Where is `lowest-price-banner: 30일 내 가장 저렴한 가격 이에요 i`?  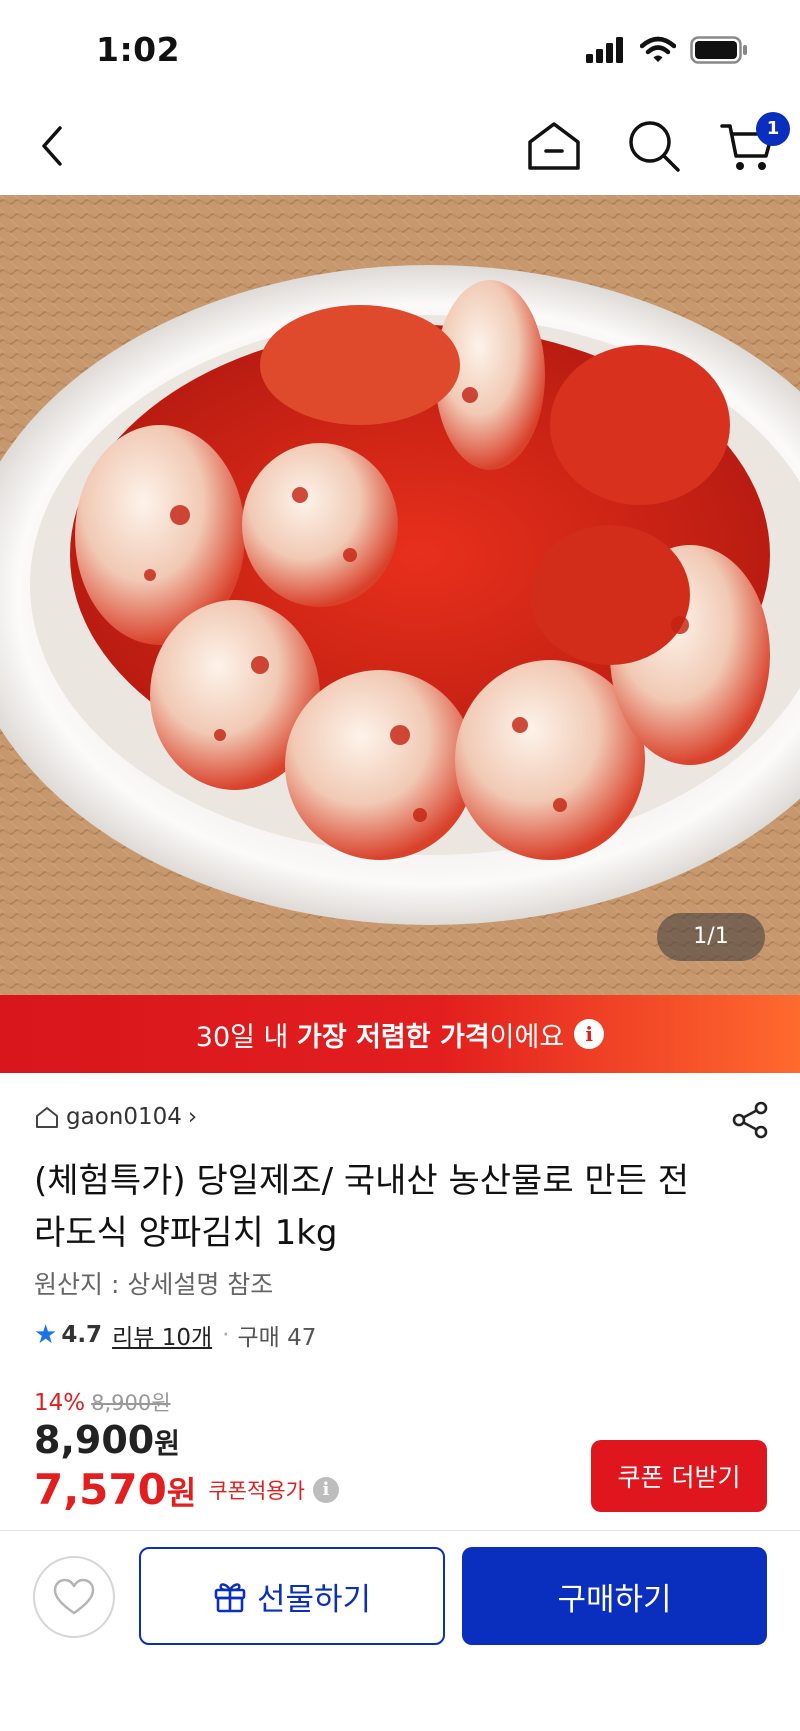 lowest-price-banner: 30일 내 가장 저렴한 가격 이에요 i is located at coordinates (400, 1034).